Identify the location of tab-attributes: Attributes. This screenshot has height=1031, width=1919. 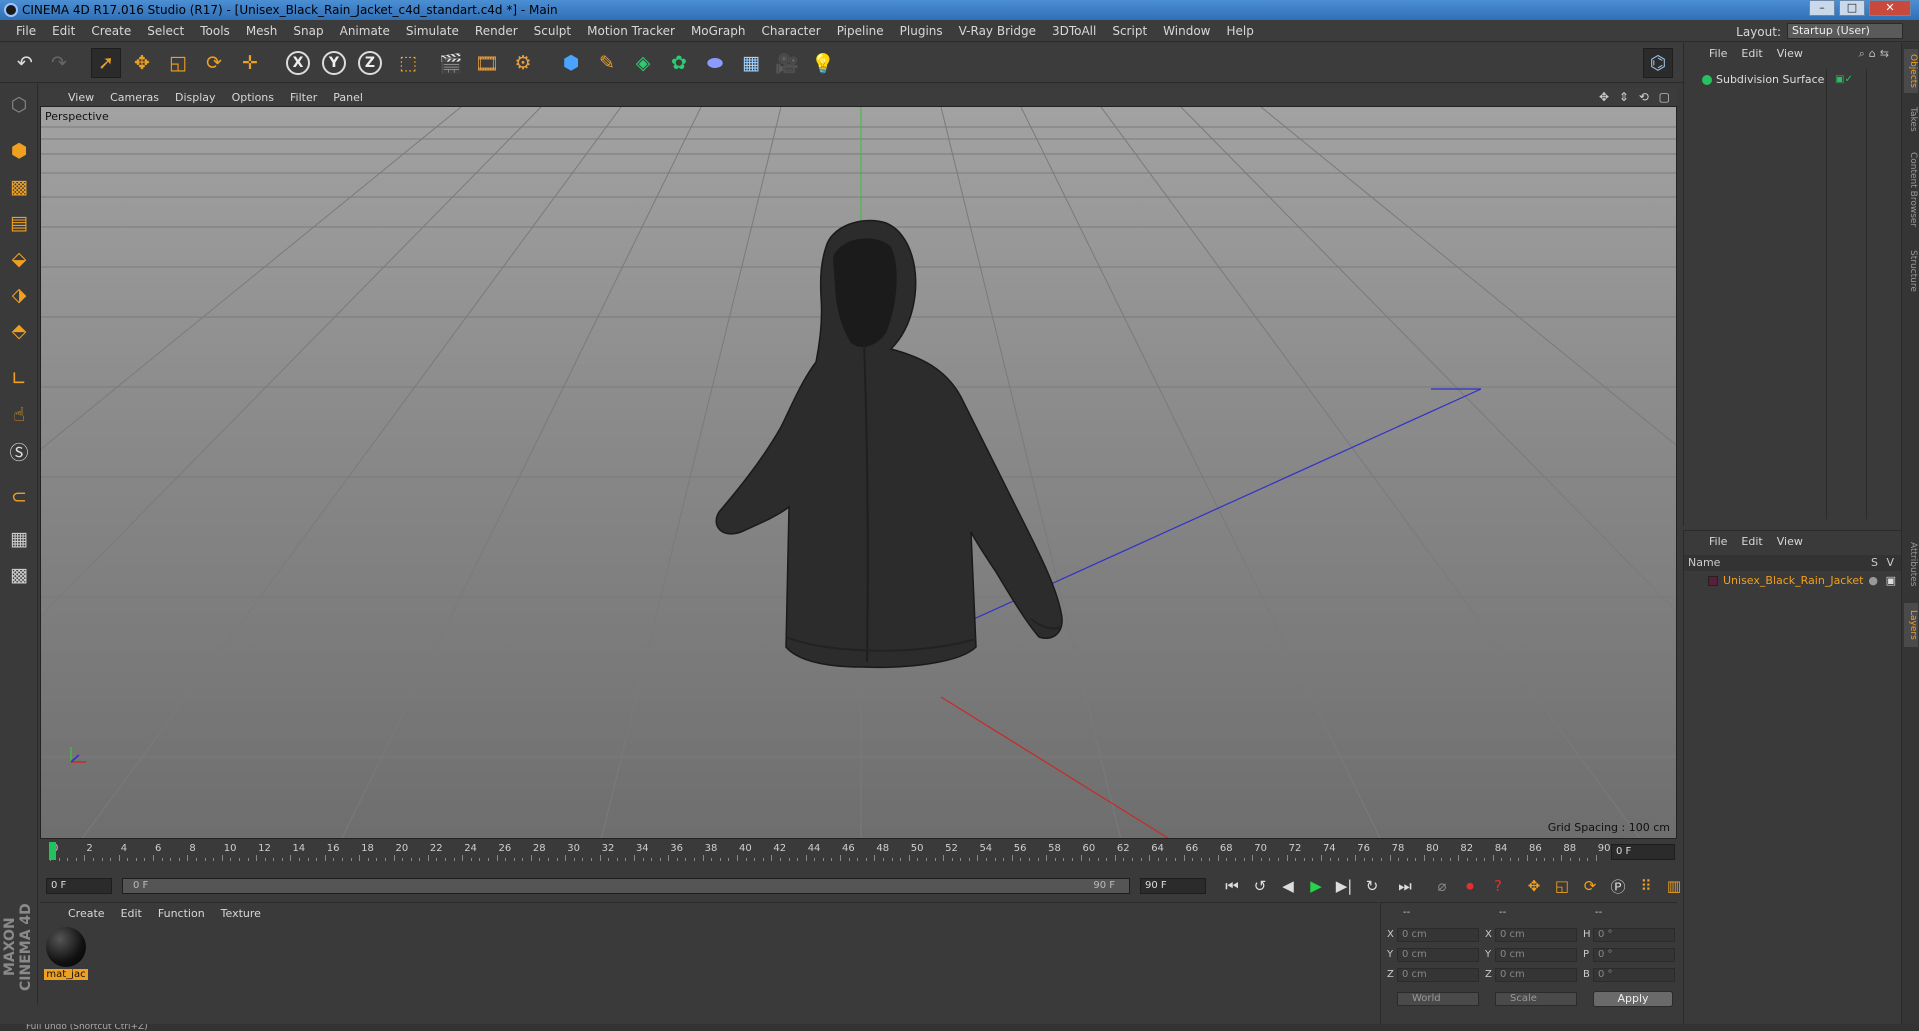
(1911, 564).